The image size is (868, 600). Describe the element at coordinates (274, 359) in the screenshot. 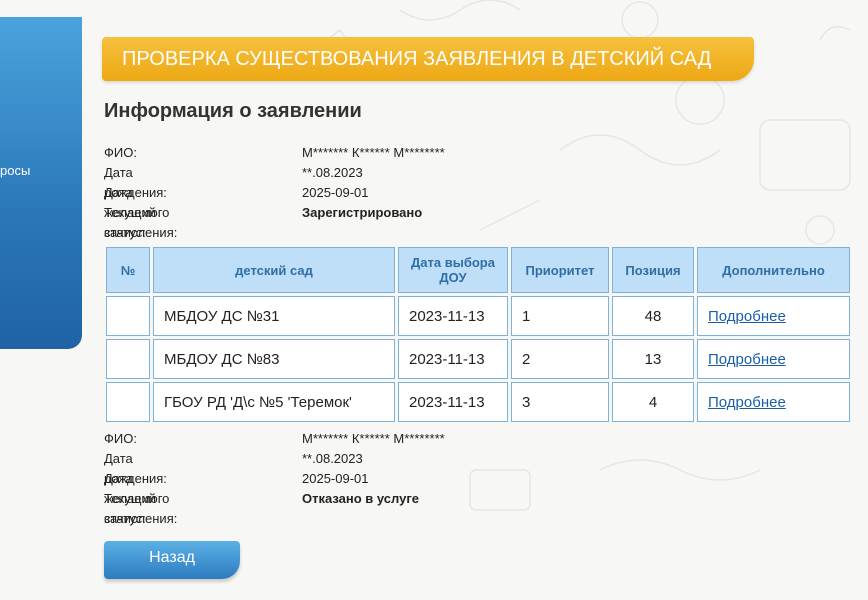

I see `row-kindergarten: МБДОУ ДС №83` at that location.